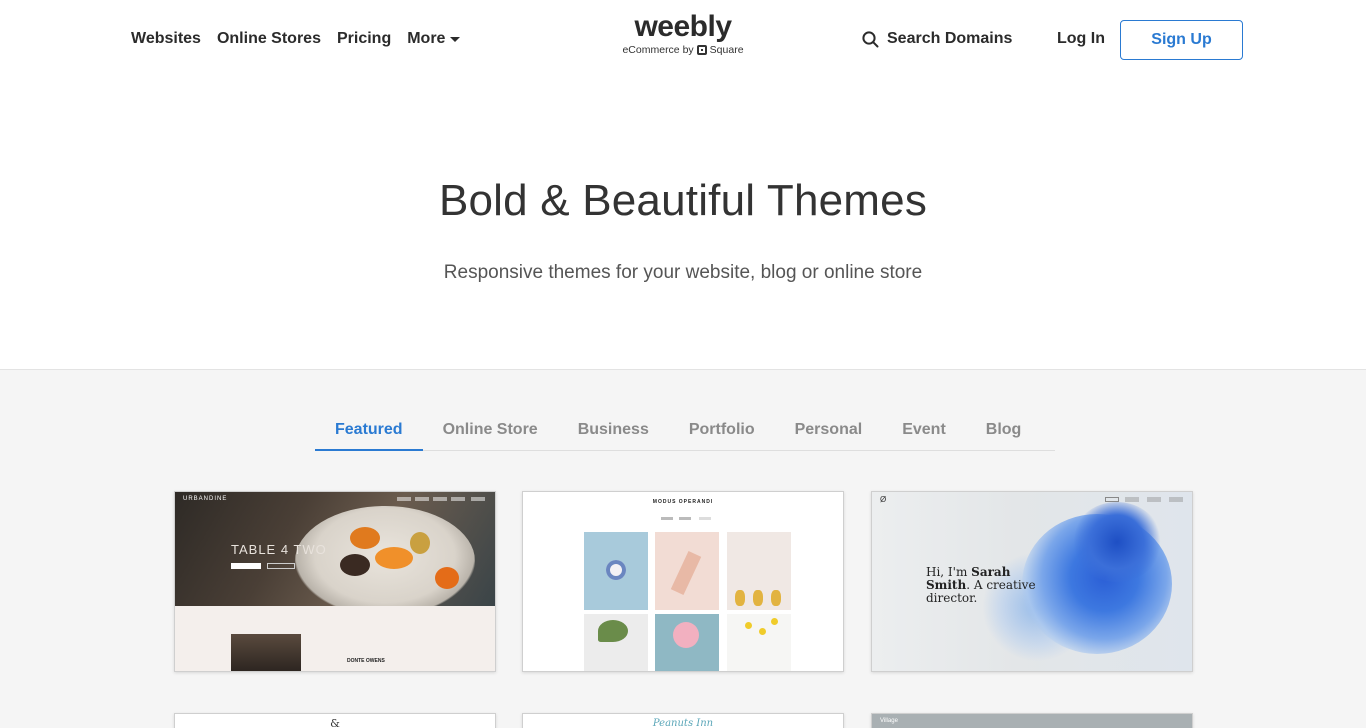  What do you see at coordinates (279, 549) in the screenshot?
I see `theme-headline: TABLE 4 TWO` at bounding box center [279, 549].